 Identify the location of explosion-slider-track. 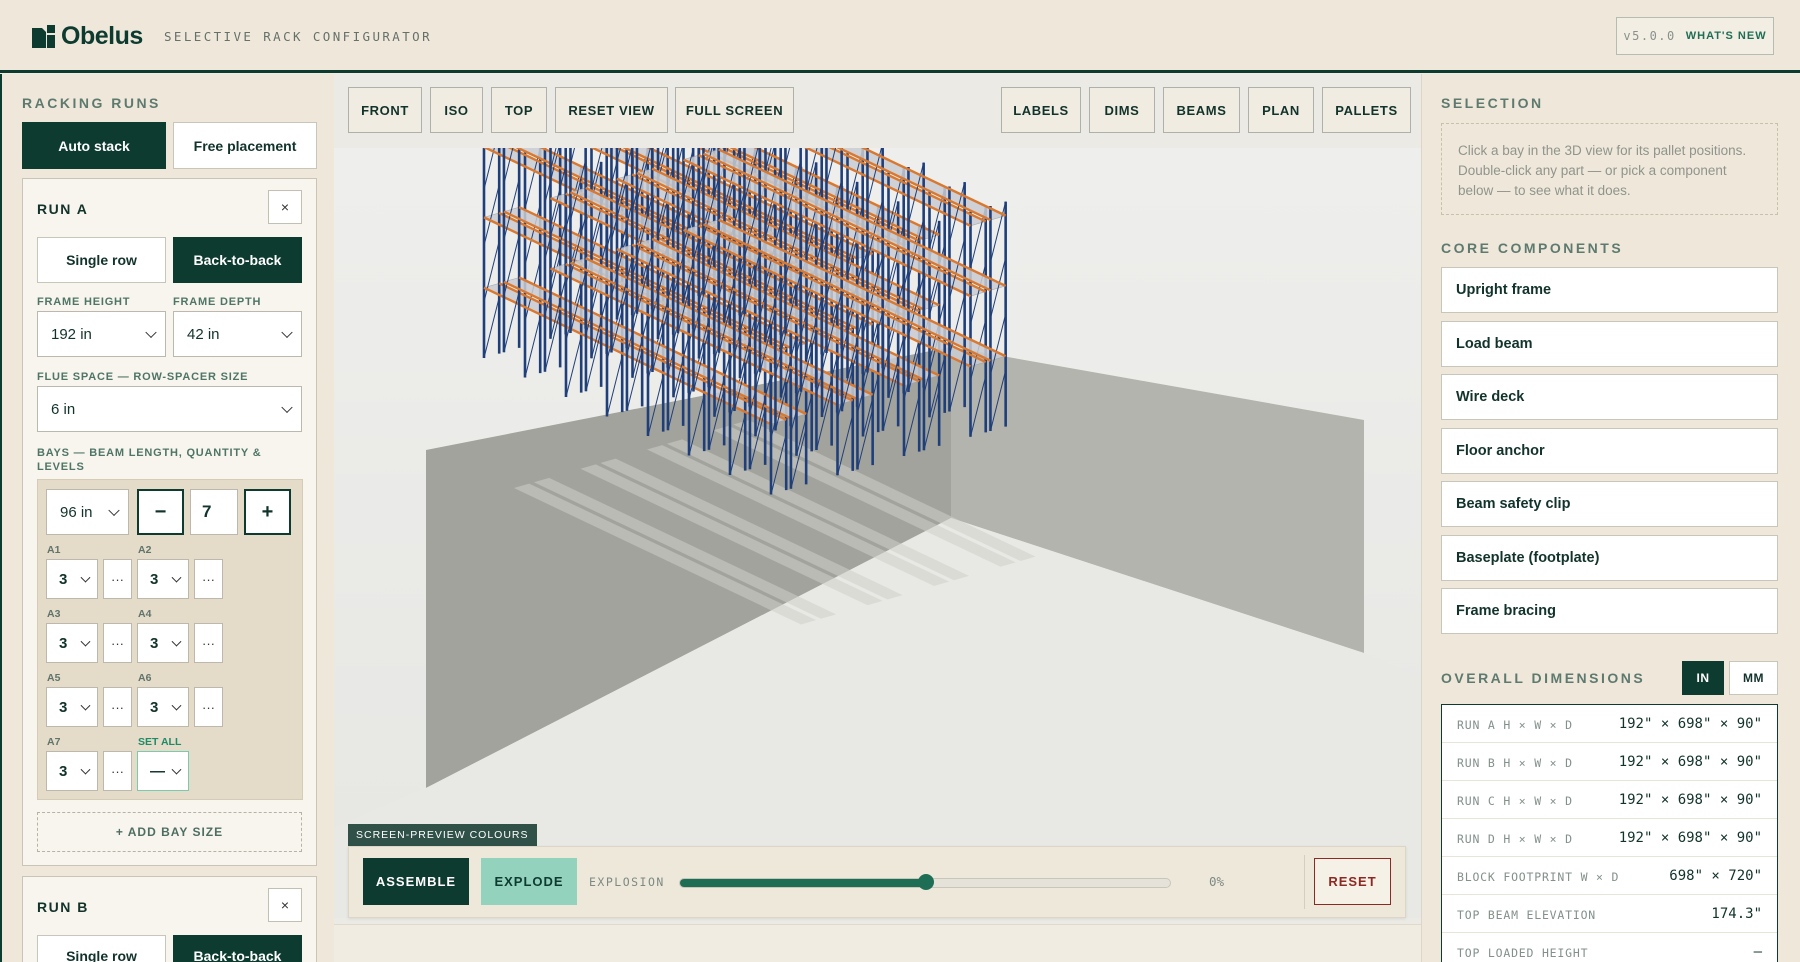
(925, 882).